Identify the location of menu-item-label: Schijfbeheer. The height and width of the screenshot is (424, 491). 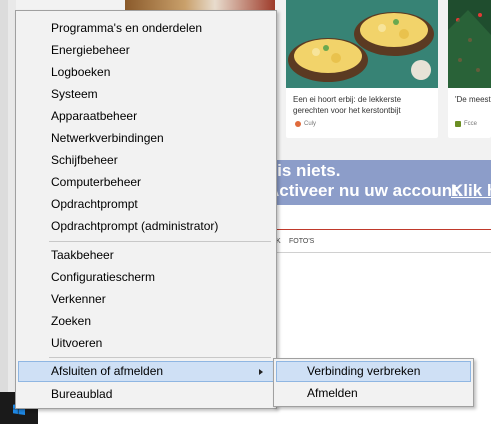
(84, 160).